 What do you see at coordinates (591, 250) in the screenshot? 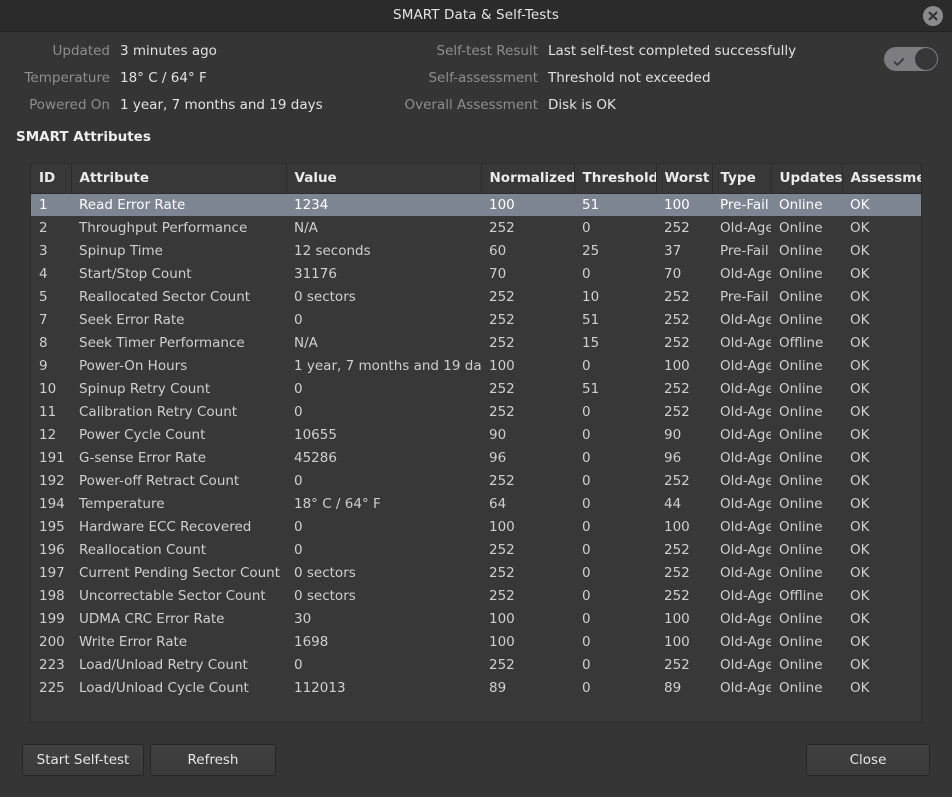
I see `cell-threshold: 25` at bounding box center [591, 250].